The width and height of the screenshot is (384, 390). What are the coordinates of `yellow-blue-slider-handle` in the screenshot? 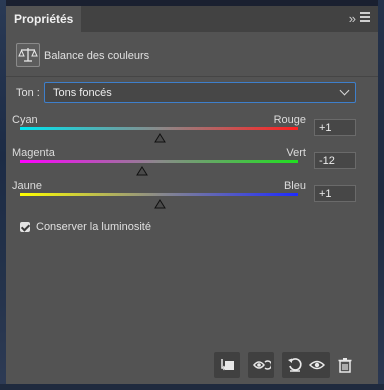 It's located at (160, 202).